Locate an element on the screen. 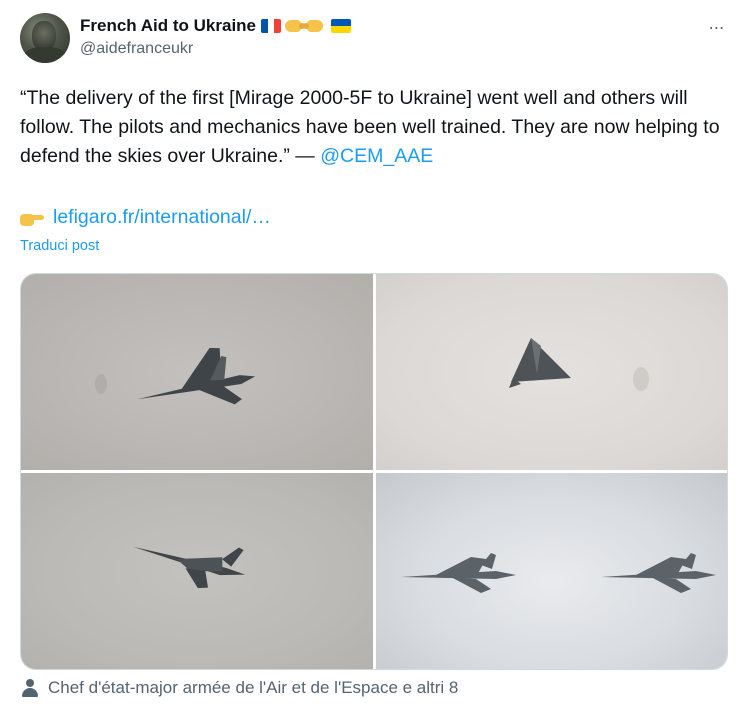 This screenshot has width=747, height=717. mirage-jets-pair-photo is located at coordinates (551, 571).